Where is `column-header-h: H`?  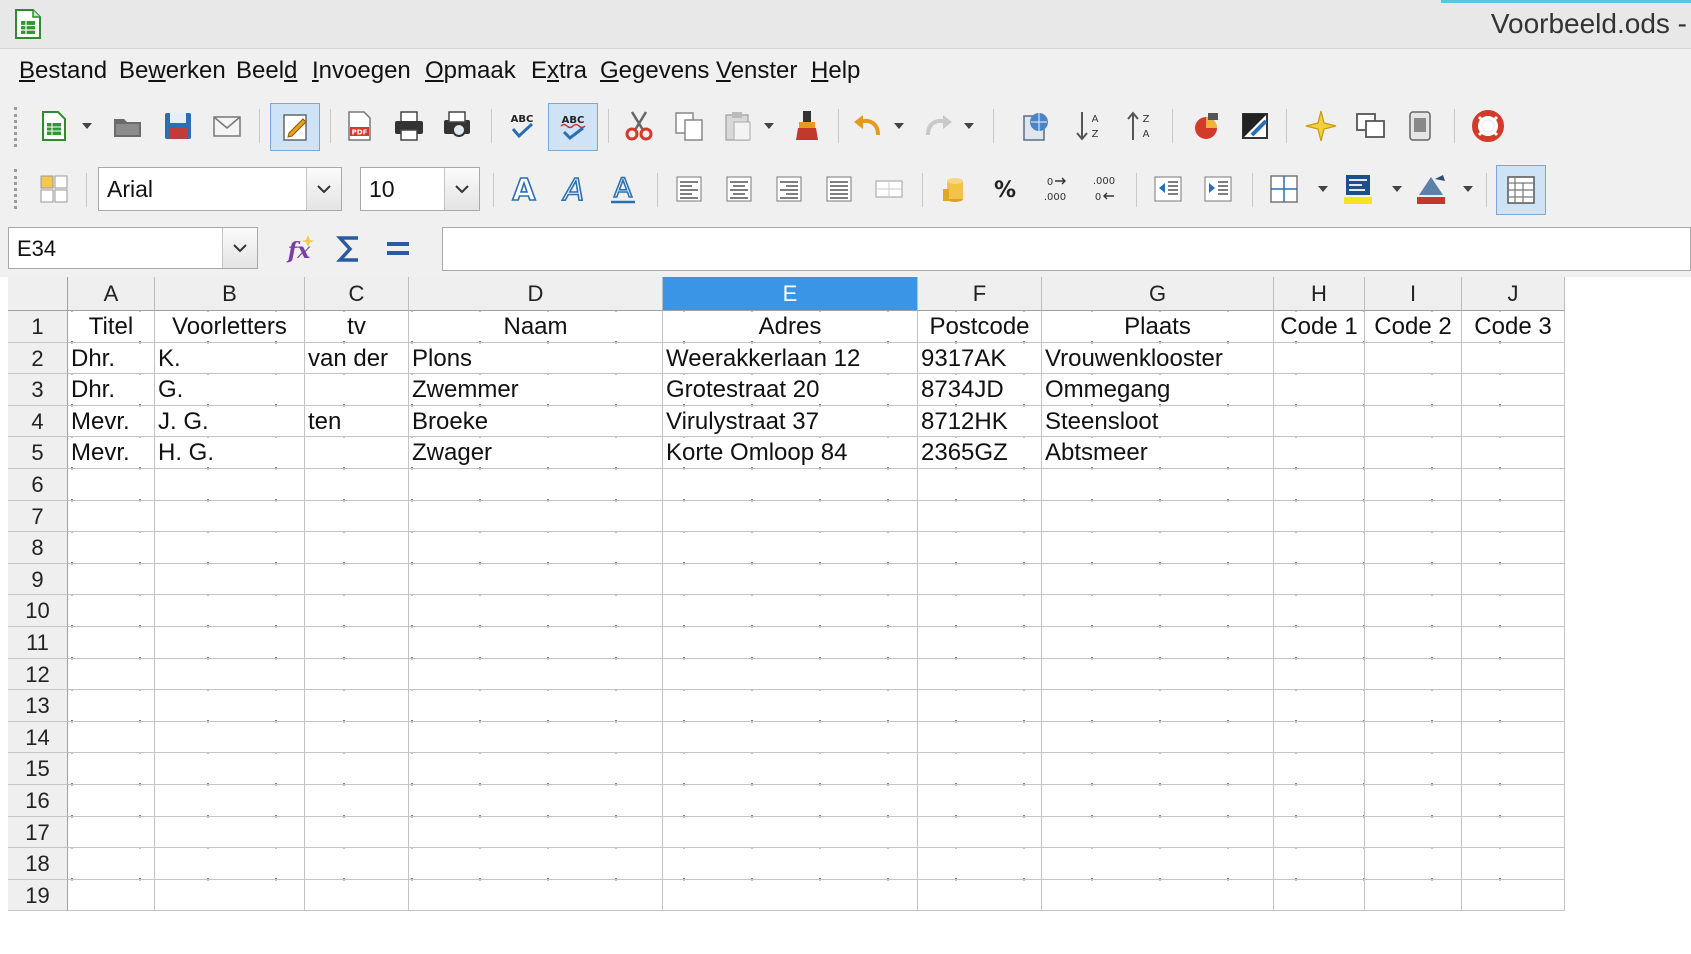
column-header-h: H is located at coordinates (1319, 294).